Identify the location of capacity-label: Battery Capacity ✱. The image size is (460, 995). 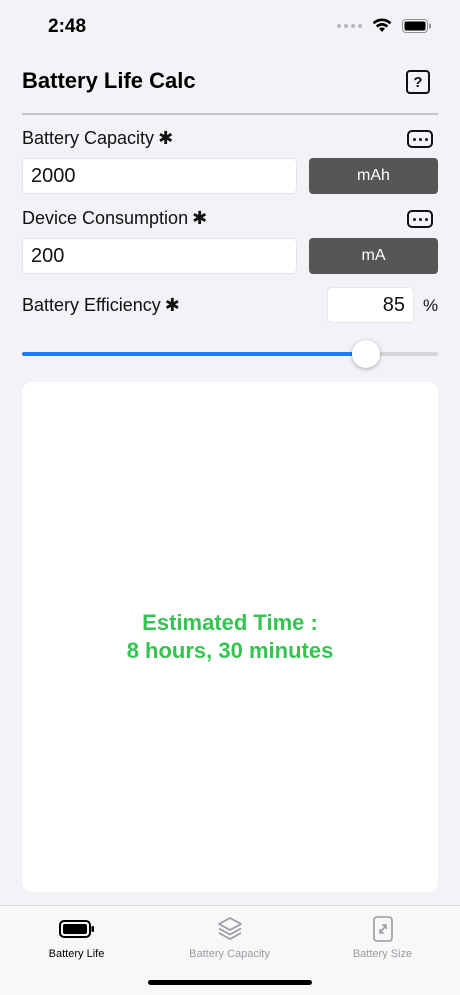
(97, 138).